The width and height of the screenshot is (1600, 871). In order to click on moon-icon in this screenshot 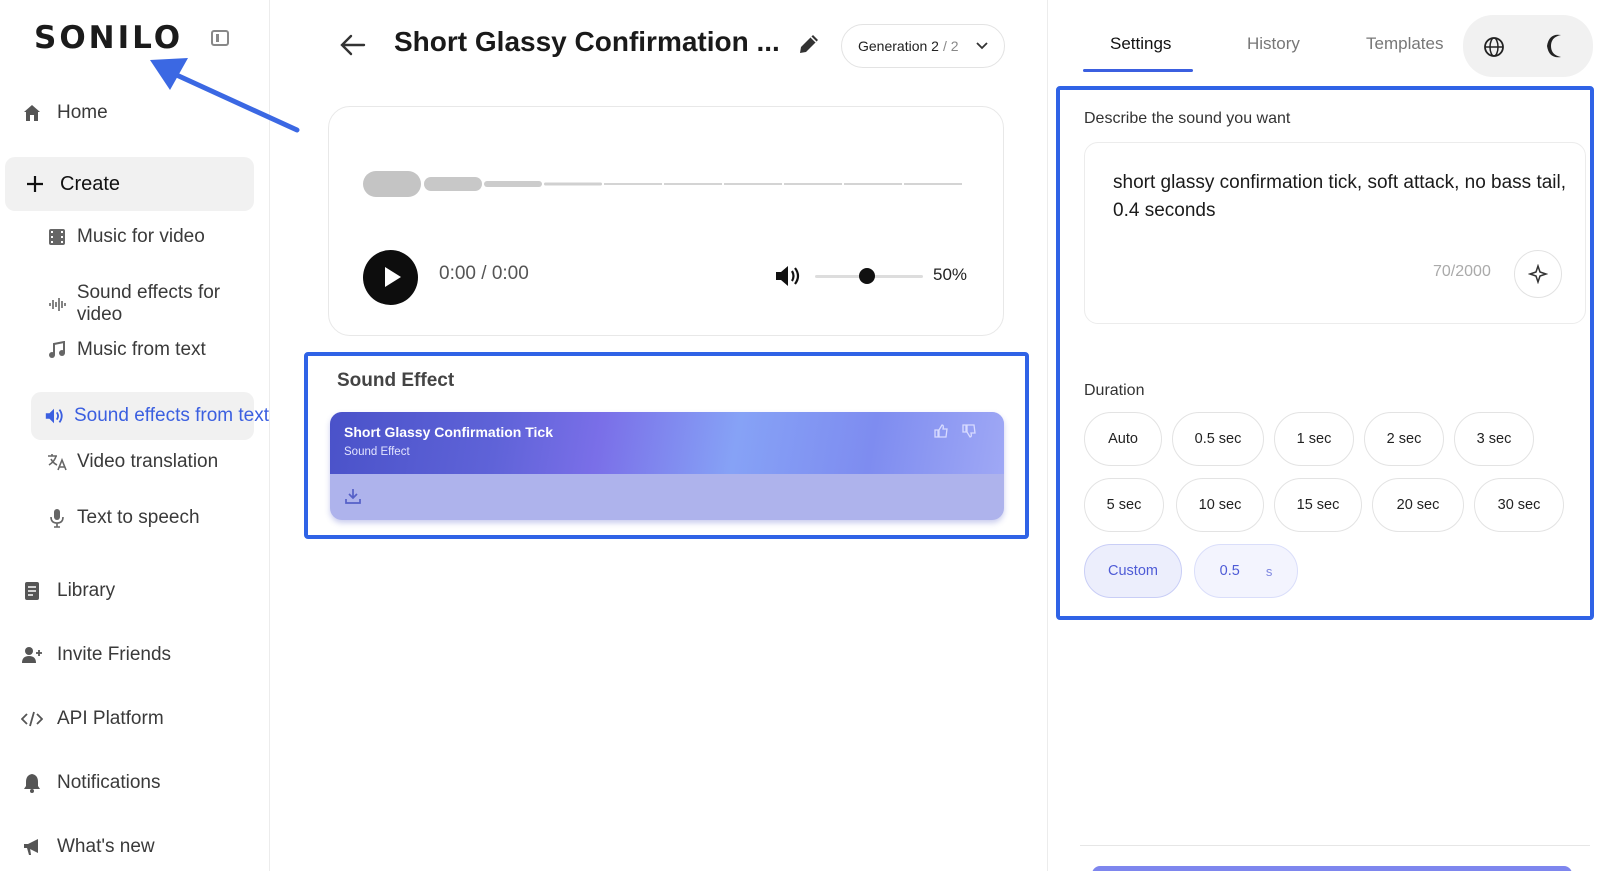, I will do `click(1557, 46)`.